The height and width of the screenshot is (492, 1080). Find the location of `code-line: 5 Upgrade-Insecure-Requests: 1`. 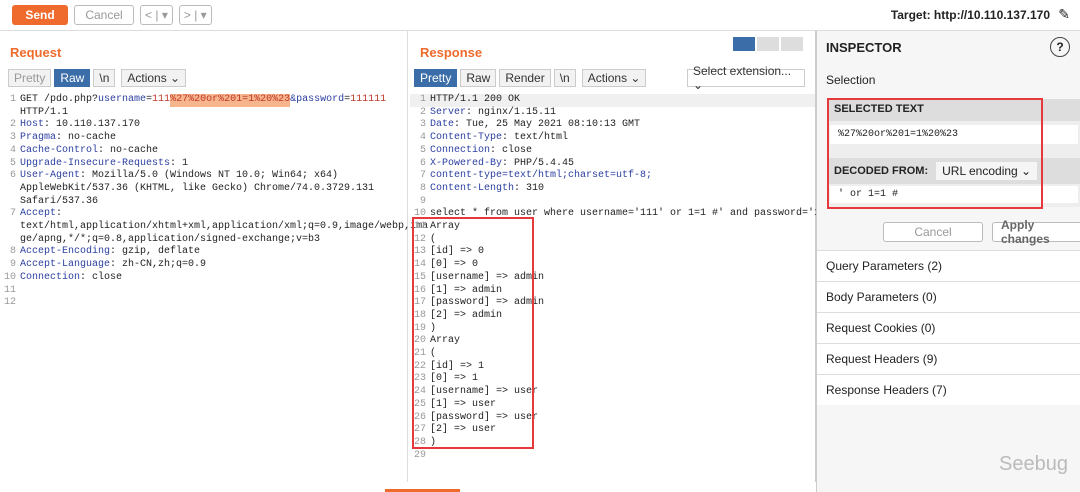

code-line: 5 Upgrade-Insecure-Requests: 1 is located at coordinates (203, 164).